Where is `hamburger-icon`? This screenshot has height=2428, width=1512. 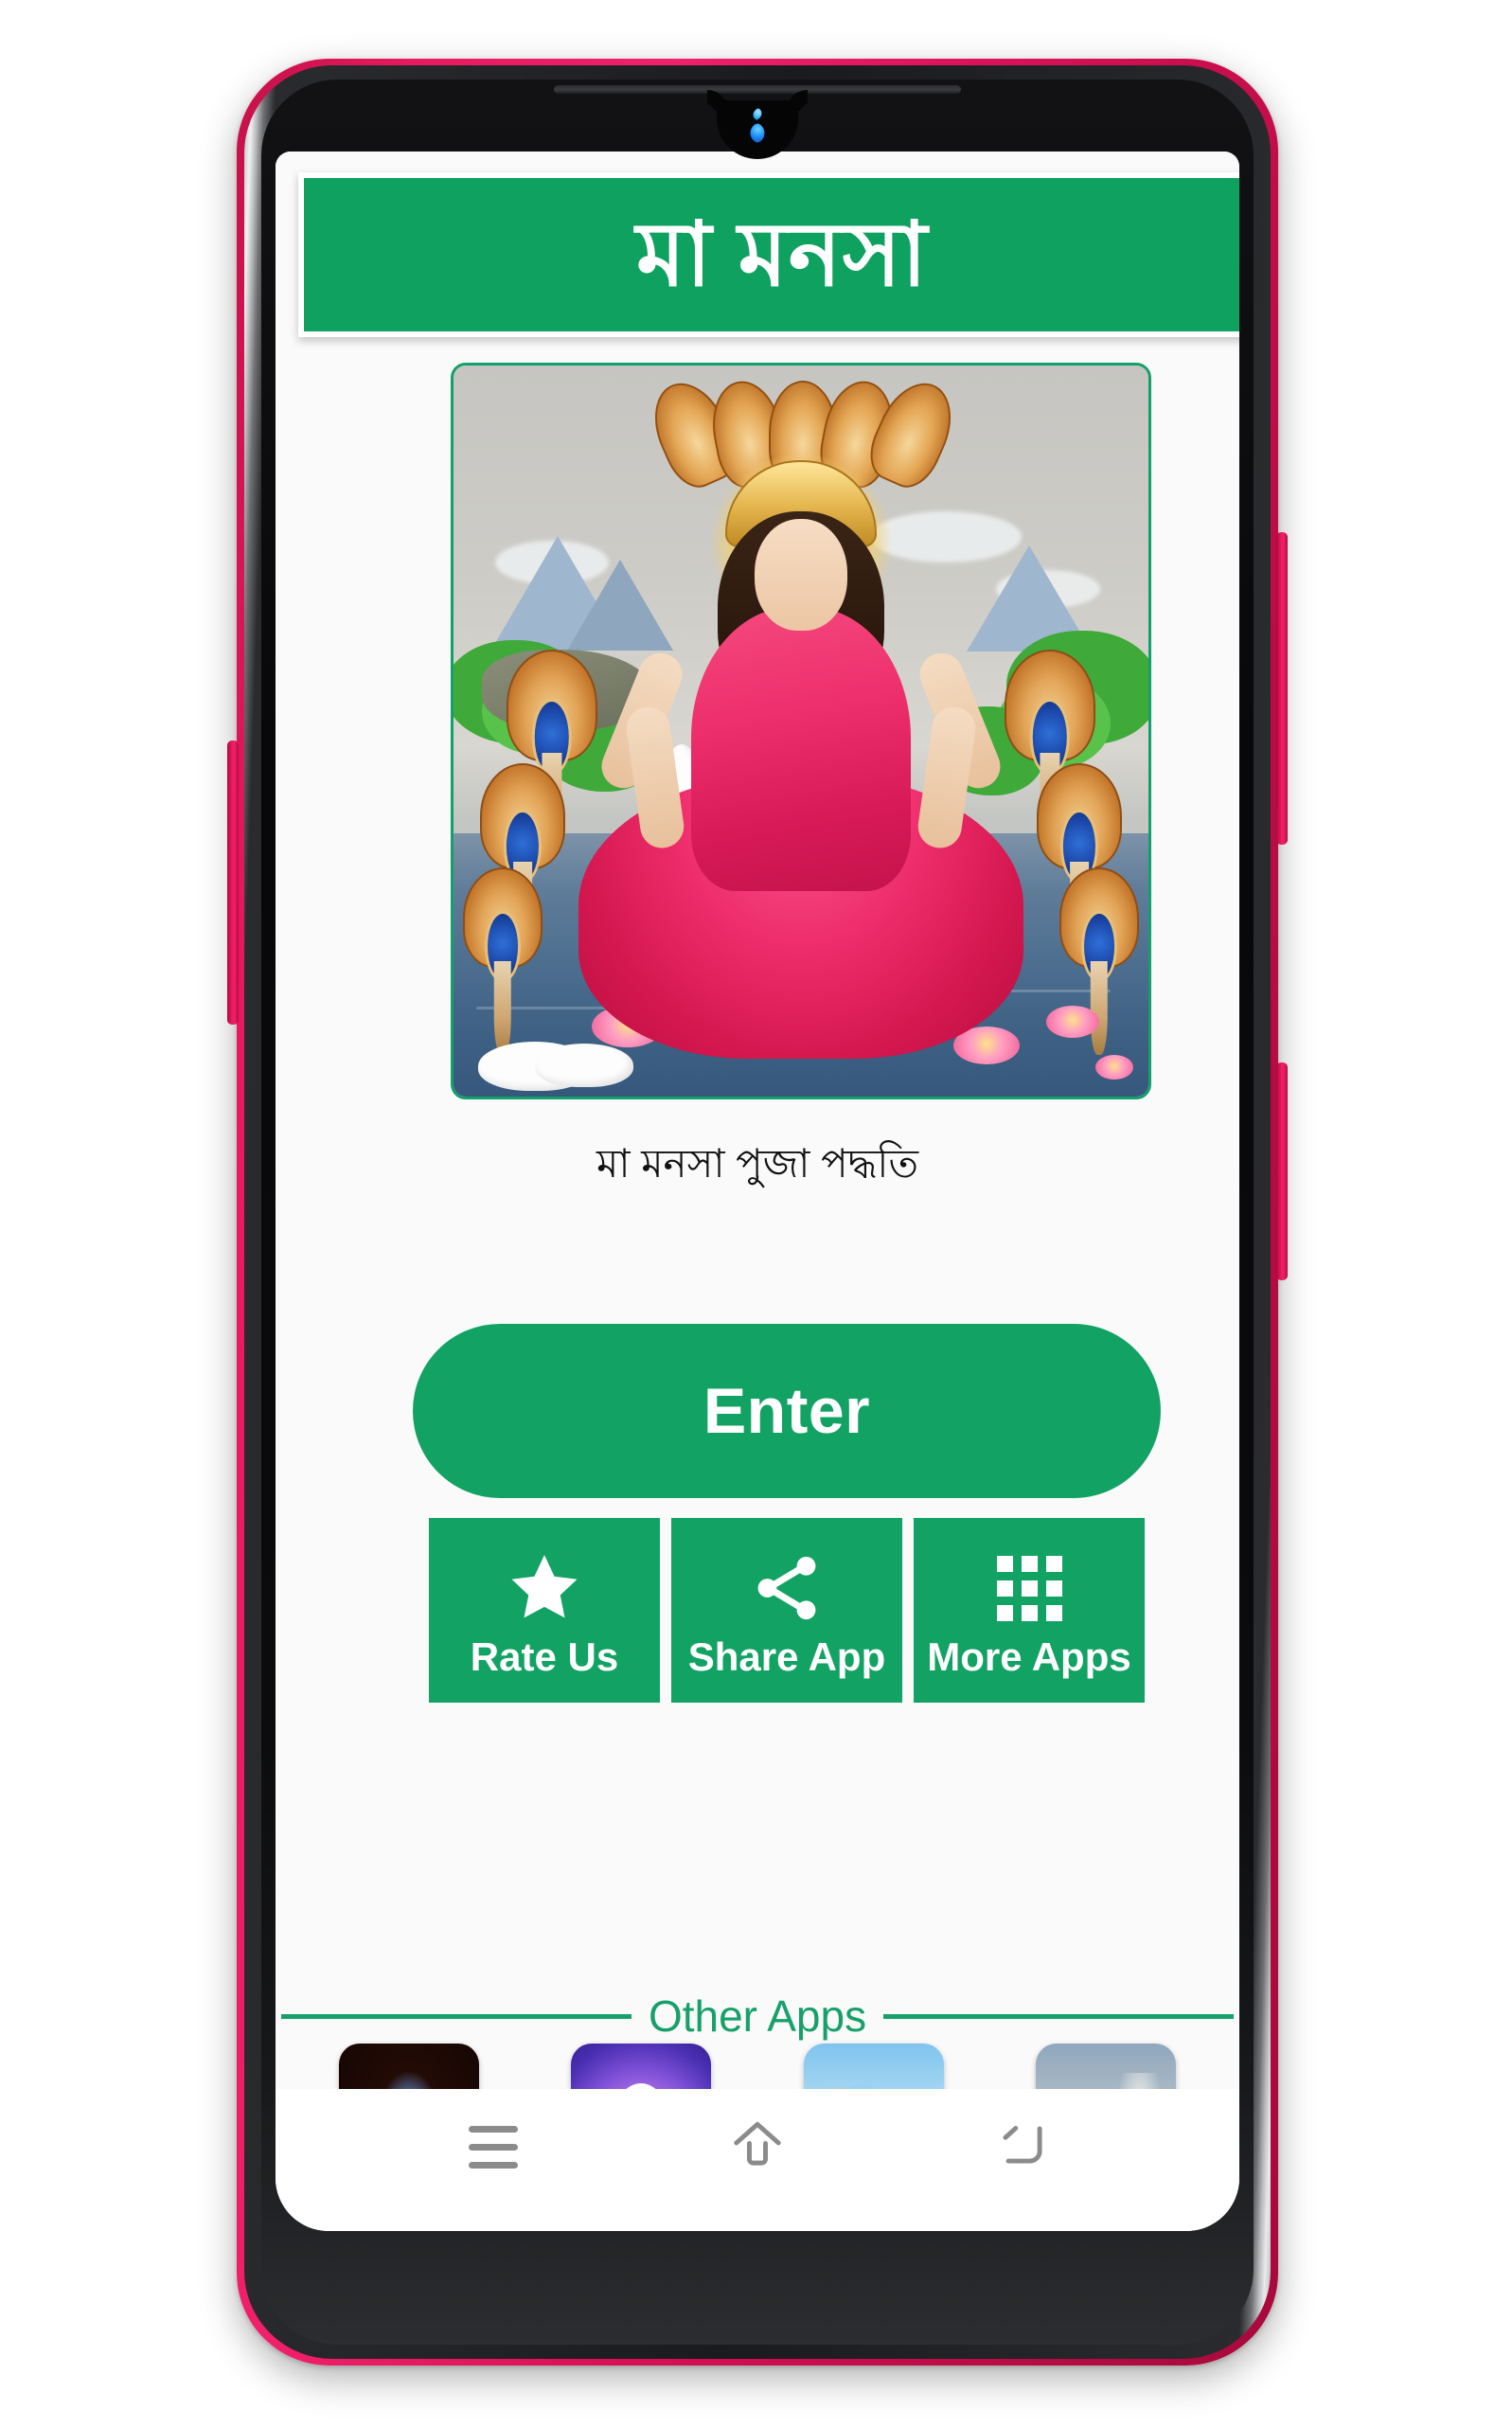
hamburger-icon is located at coordinates (493, 2147).